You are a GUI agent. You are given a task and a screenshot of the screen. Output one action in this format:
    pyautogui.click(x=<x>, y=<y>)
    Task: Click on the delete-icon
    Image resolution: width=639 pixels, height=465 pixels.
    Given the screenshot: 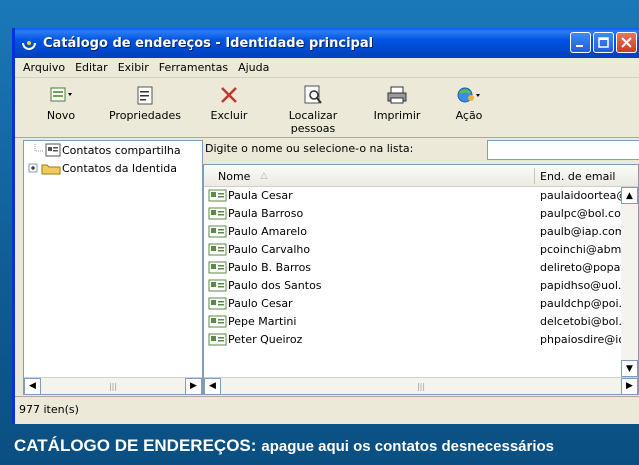 What is the action you would take?
    pyautogui.click(x=229, y=95)
    